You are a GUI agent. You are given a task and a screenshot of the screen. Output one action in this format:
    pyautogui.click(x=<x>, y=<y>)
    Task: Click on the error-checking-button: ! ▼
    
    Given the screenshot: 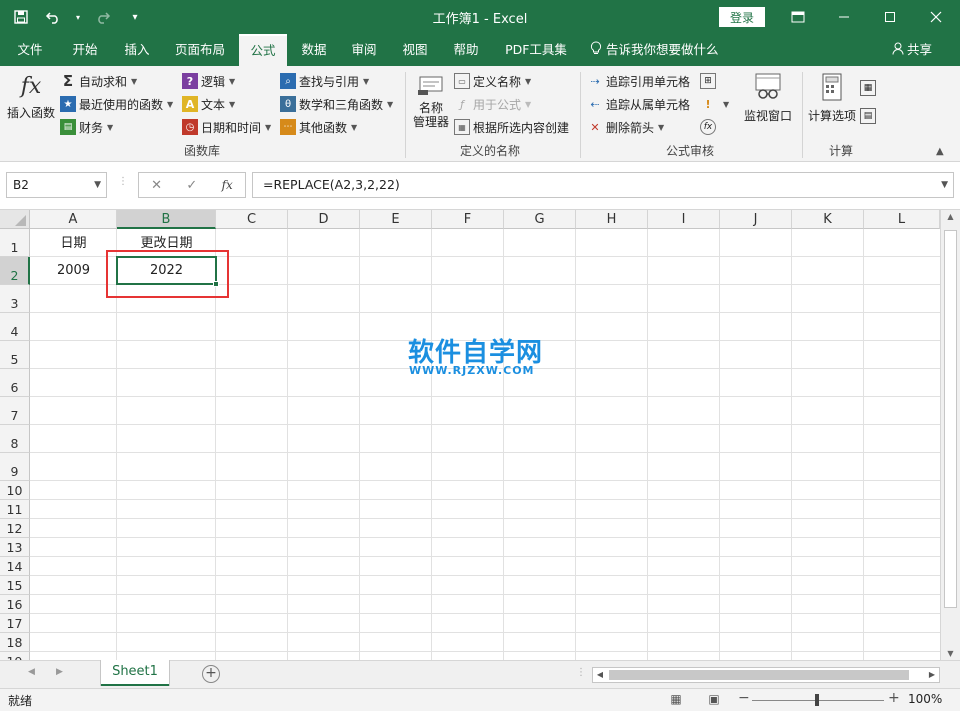 What is the action you would take?
    pyautogui.click(x=714, y=104)
    